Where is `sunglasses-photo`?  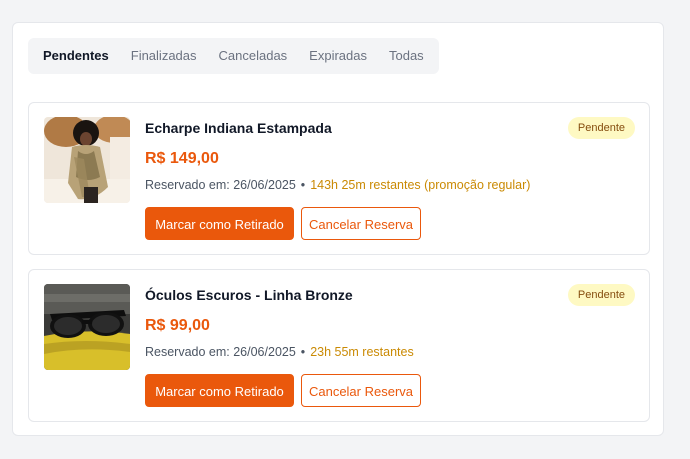
sunglasses-photo is located at coordinates (87, 327).